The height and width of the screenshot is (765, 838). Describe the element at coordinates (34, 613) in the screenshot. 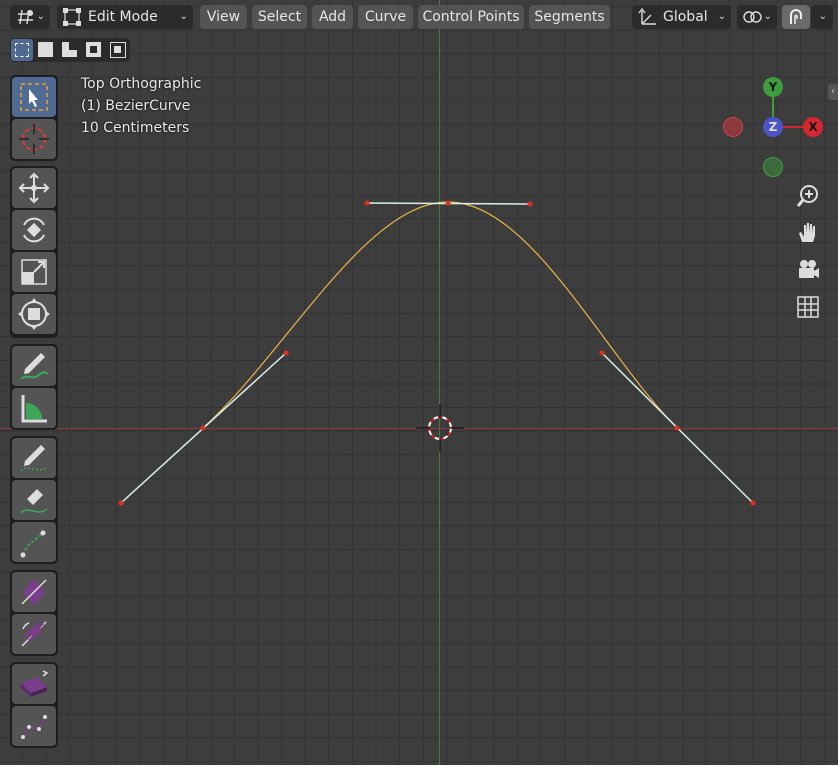

I see `toolbar-group-curve-edit` at that location.